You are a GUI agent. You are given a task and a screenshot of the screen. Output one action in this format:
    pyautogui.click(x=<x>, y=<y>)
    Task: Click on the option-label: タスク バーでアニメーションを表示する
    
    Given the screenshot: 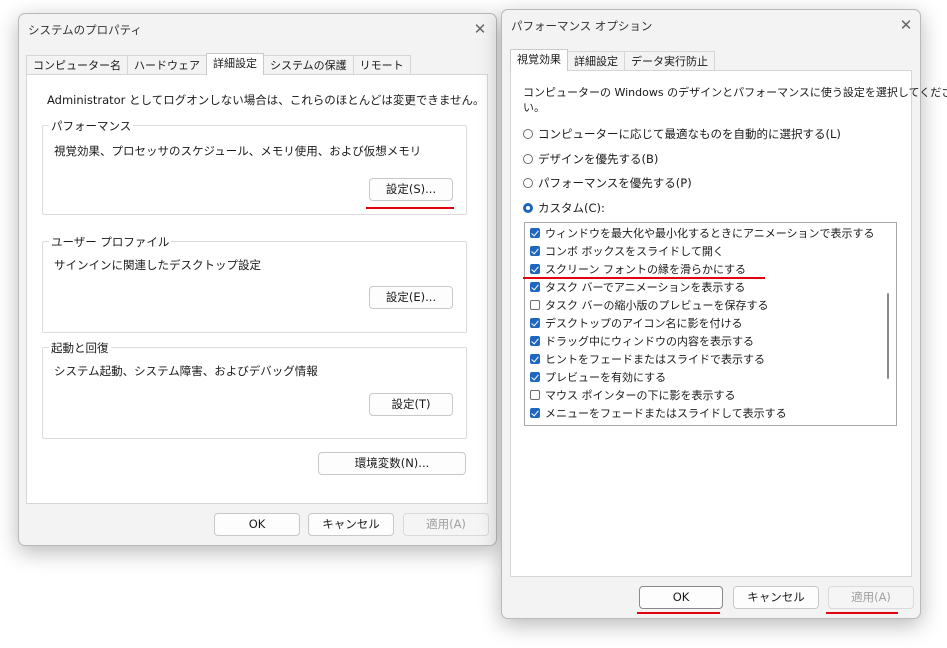 What is the action you would take?
    pyautogui.click(x=645, y=287)
    